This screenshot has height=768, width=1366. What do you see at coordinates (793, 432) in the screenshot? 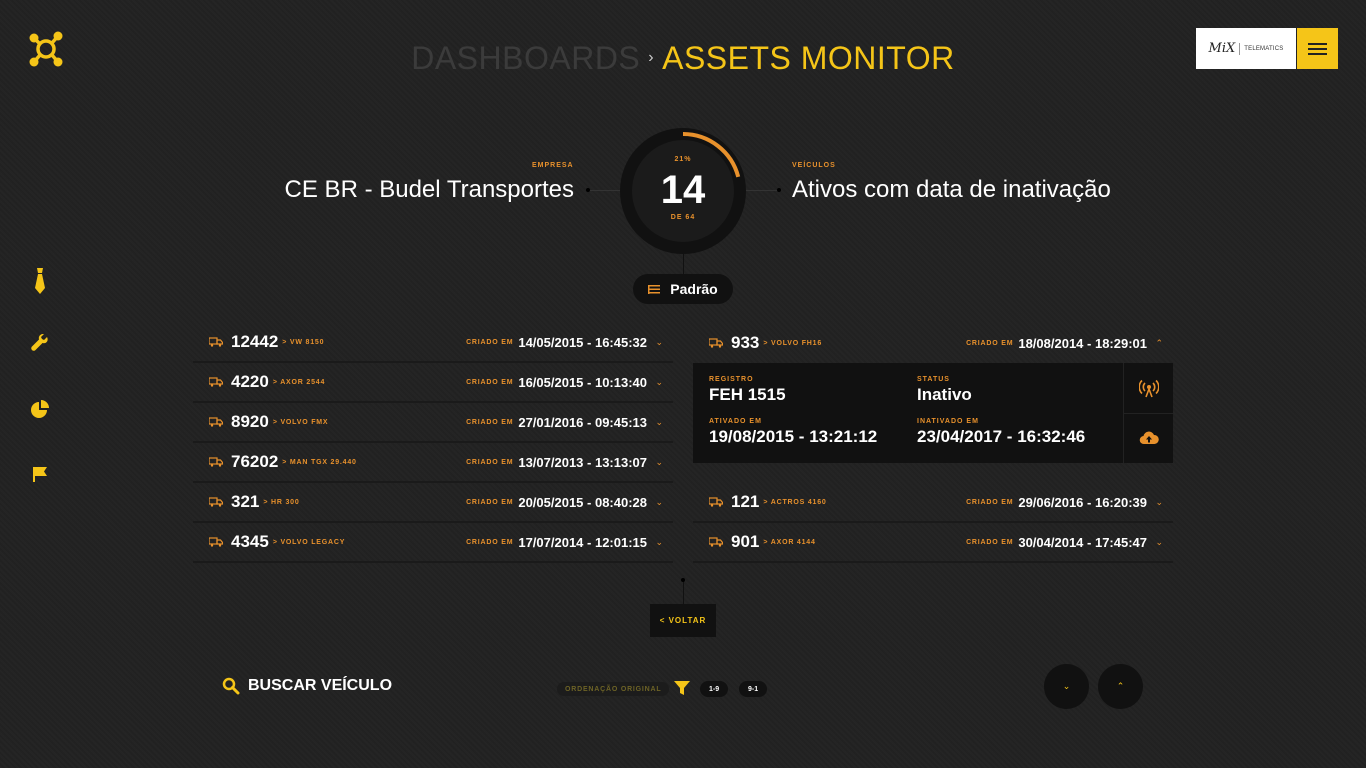
I see `detail-ativado: ATIVADO EM 19/08/2015 - 13:21:12` at bounding box center [793, 432].